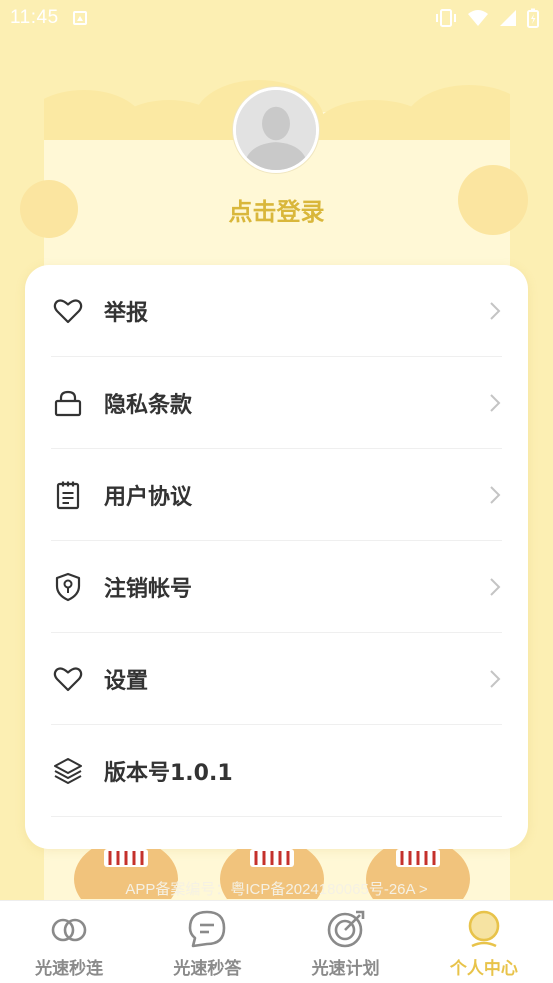 This screenshot has height=983, width=553. Describe the element at coordinates (148, 589) in the screenshot. I see `menu-item-label: 注销帐号` at that location.